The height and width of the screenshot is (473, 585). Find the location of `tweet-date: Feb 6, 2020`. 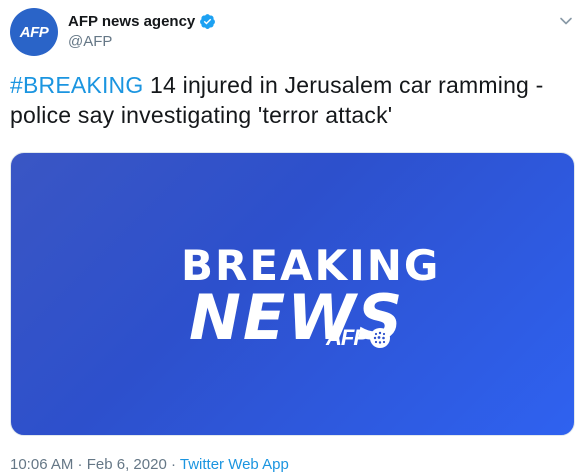

tweet-date: Feb 6, 2020 is located at coordinates (127, 464).